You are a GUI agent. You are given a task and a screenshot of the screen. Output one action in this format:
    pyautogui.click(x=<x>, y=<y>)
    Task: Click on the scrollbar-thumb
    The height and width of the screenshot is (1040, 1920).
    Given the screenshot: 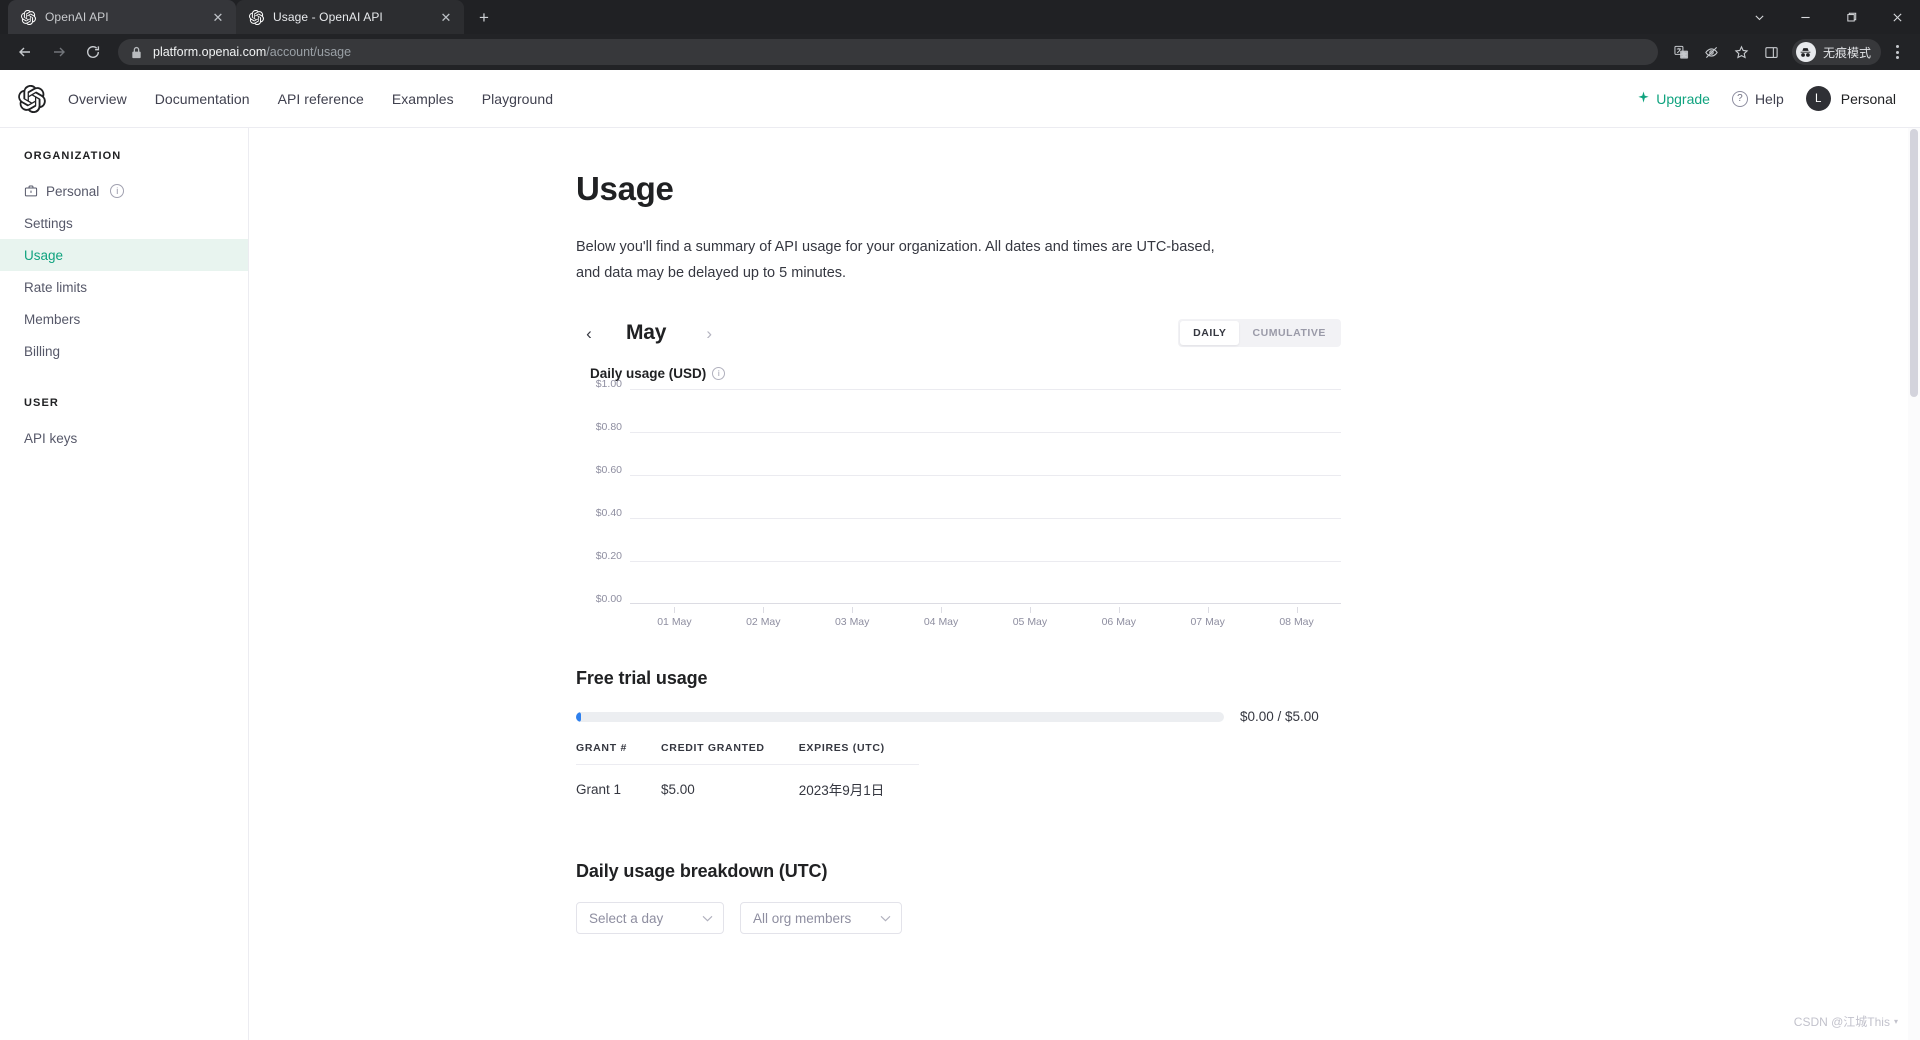 What is the action you would take?
    pyautogui.click(x=1914, y=263)
    